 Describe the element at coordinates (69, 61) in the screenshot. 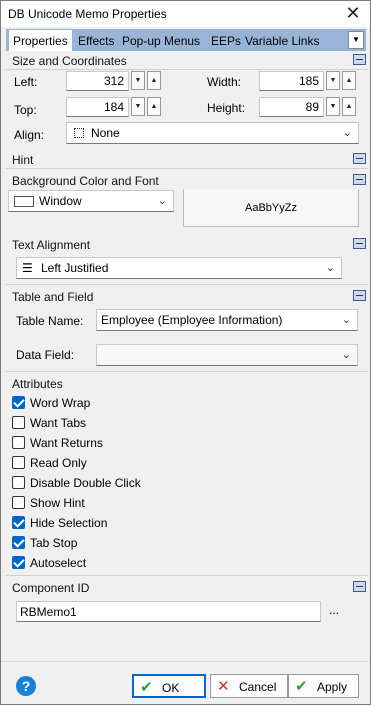

I see `section-title: Size and Coordinates` at that location.